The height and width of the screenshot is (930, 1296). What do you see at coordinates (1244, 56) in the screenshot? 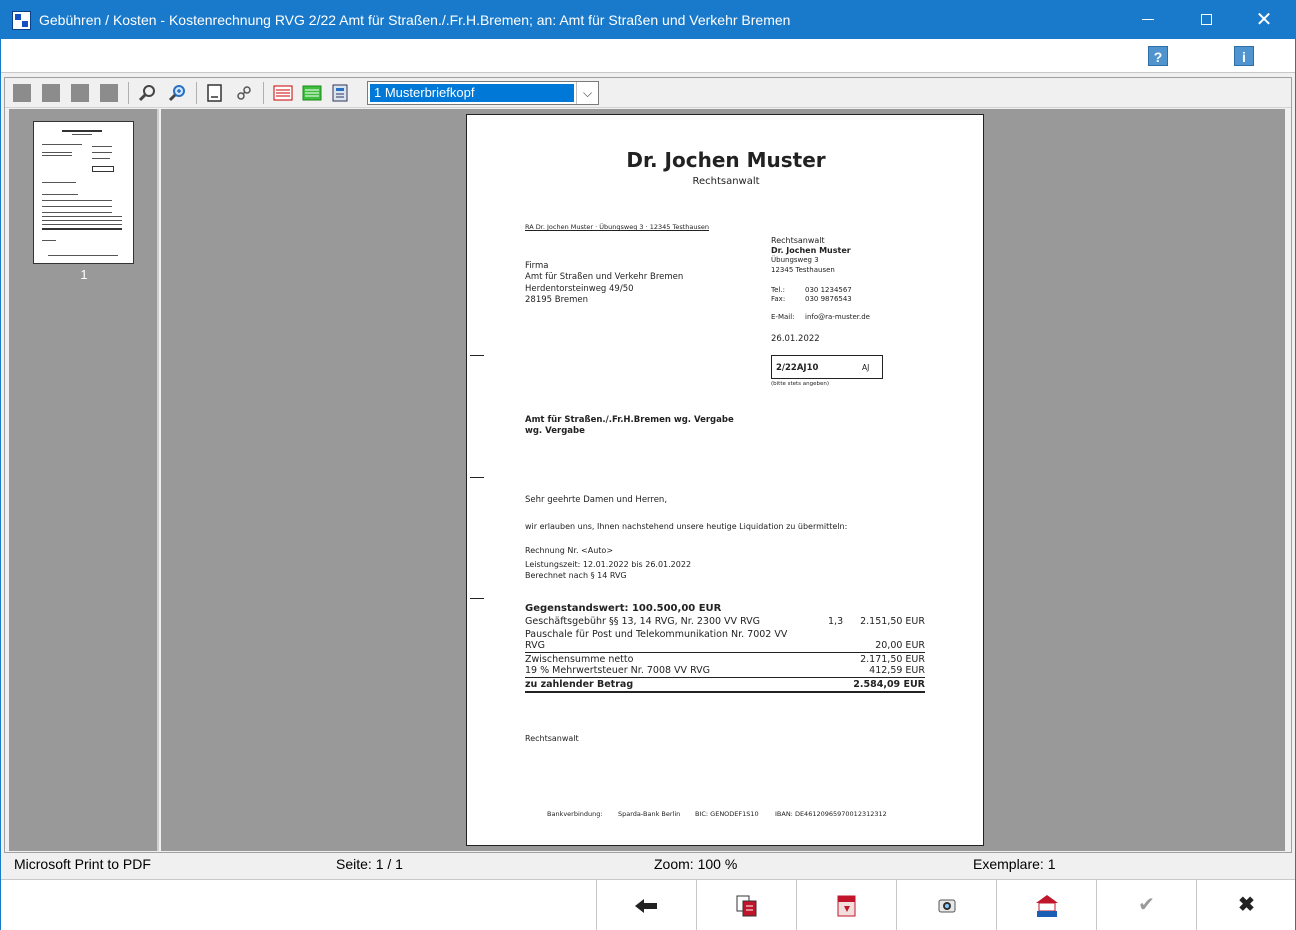
I see `info-button: i` at bounding box center [1244, 56].